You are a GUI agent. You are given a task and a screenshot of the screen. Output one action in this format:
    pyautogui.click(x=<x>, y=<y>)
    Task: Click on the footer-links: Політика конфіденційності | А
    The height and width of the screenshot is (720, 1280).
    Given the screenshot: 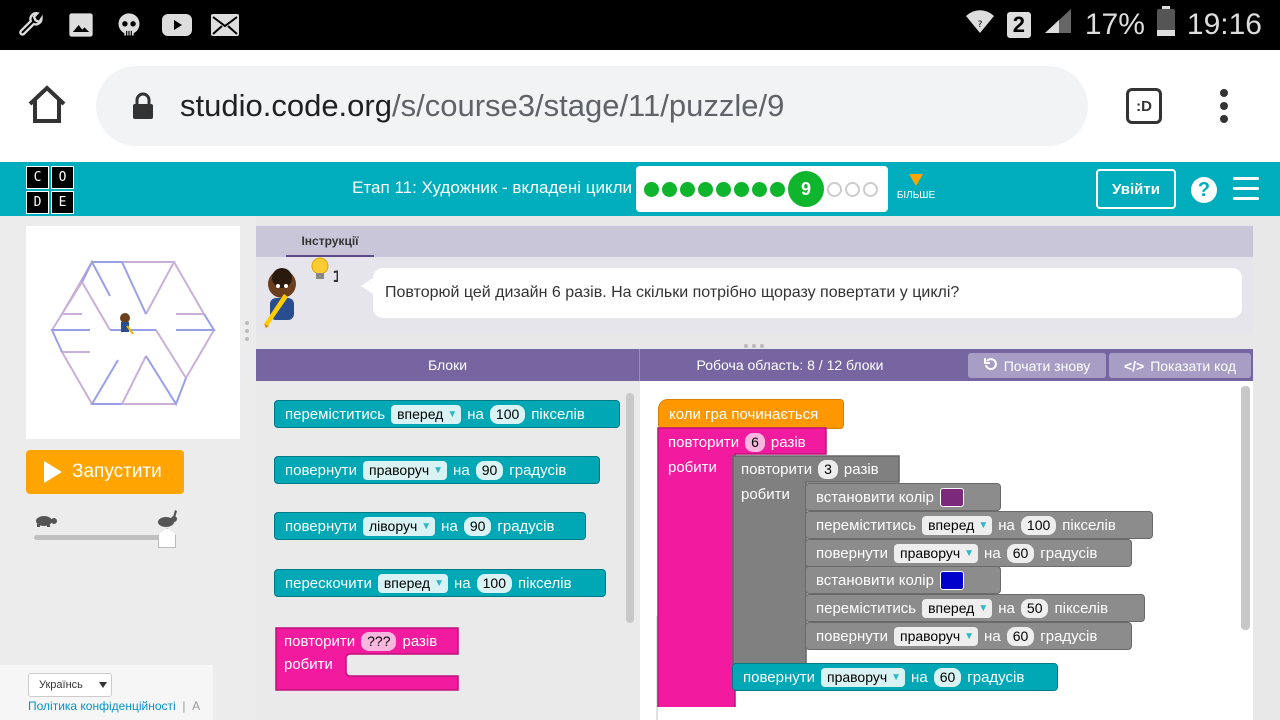 What is the action you would take?
    pyautogui.click(x=114, y=706)
    